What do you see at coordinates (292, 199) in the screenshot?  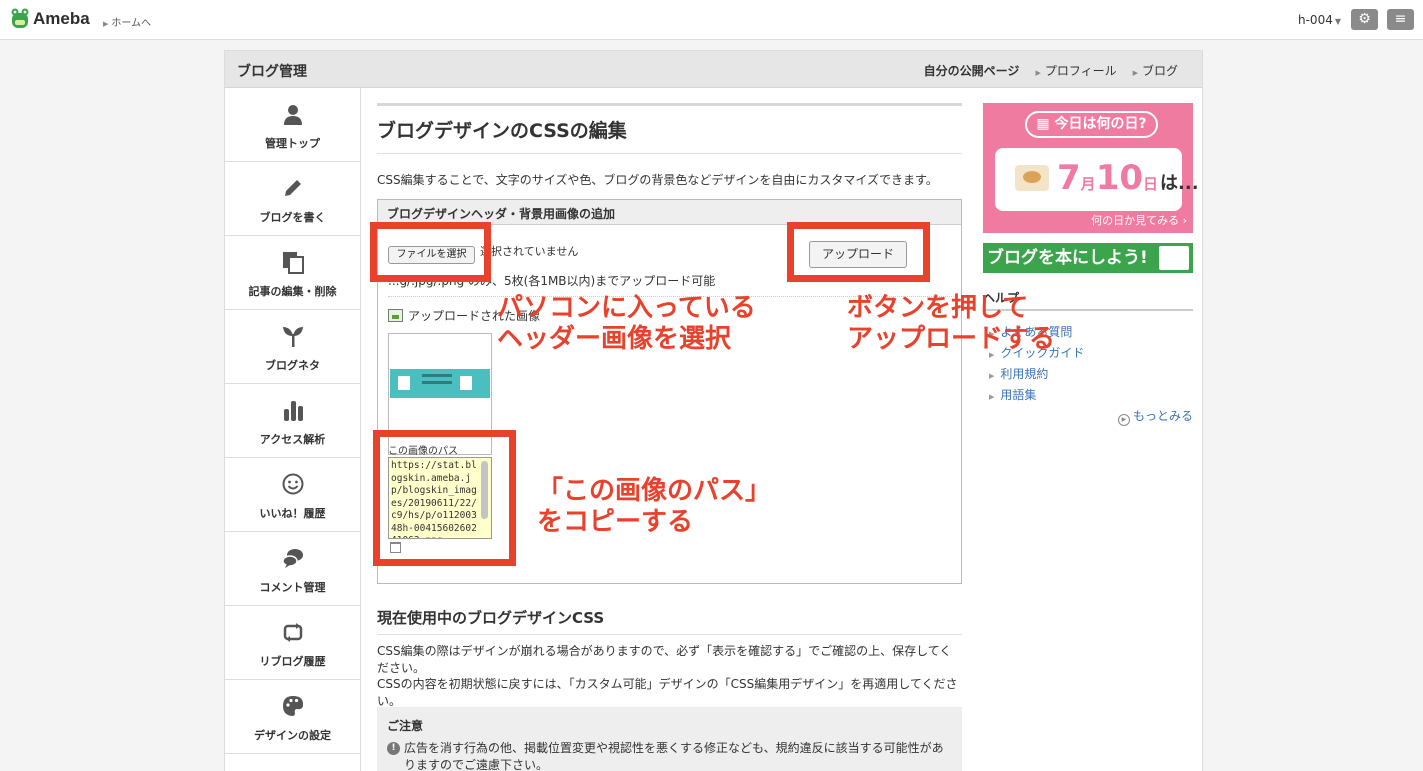 I see `sidebar-item-write: ブログを書く` at bounding box center [292, 199].